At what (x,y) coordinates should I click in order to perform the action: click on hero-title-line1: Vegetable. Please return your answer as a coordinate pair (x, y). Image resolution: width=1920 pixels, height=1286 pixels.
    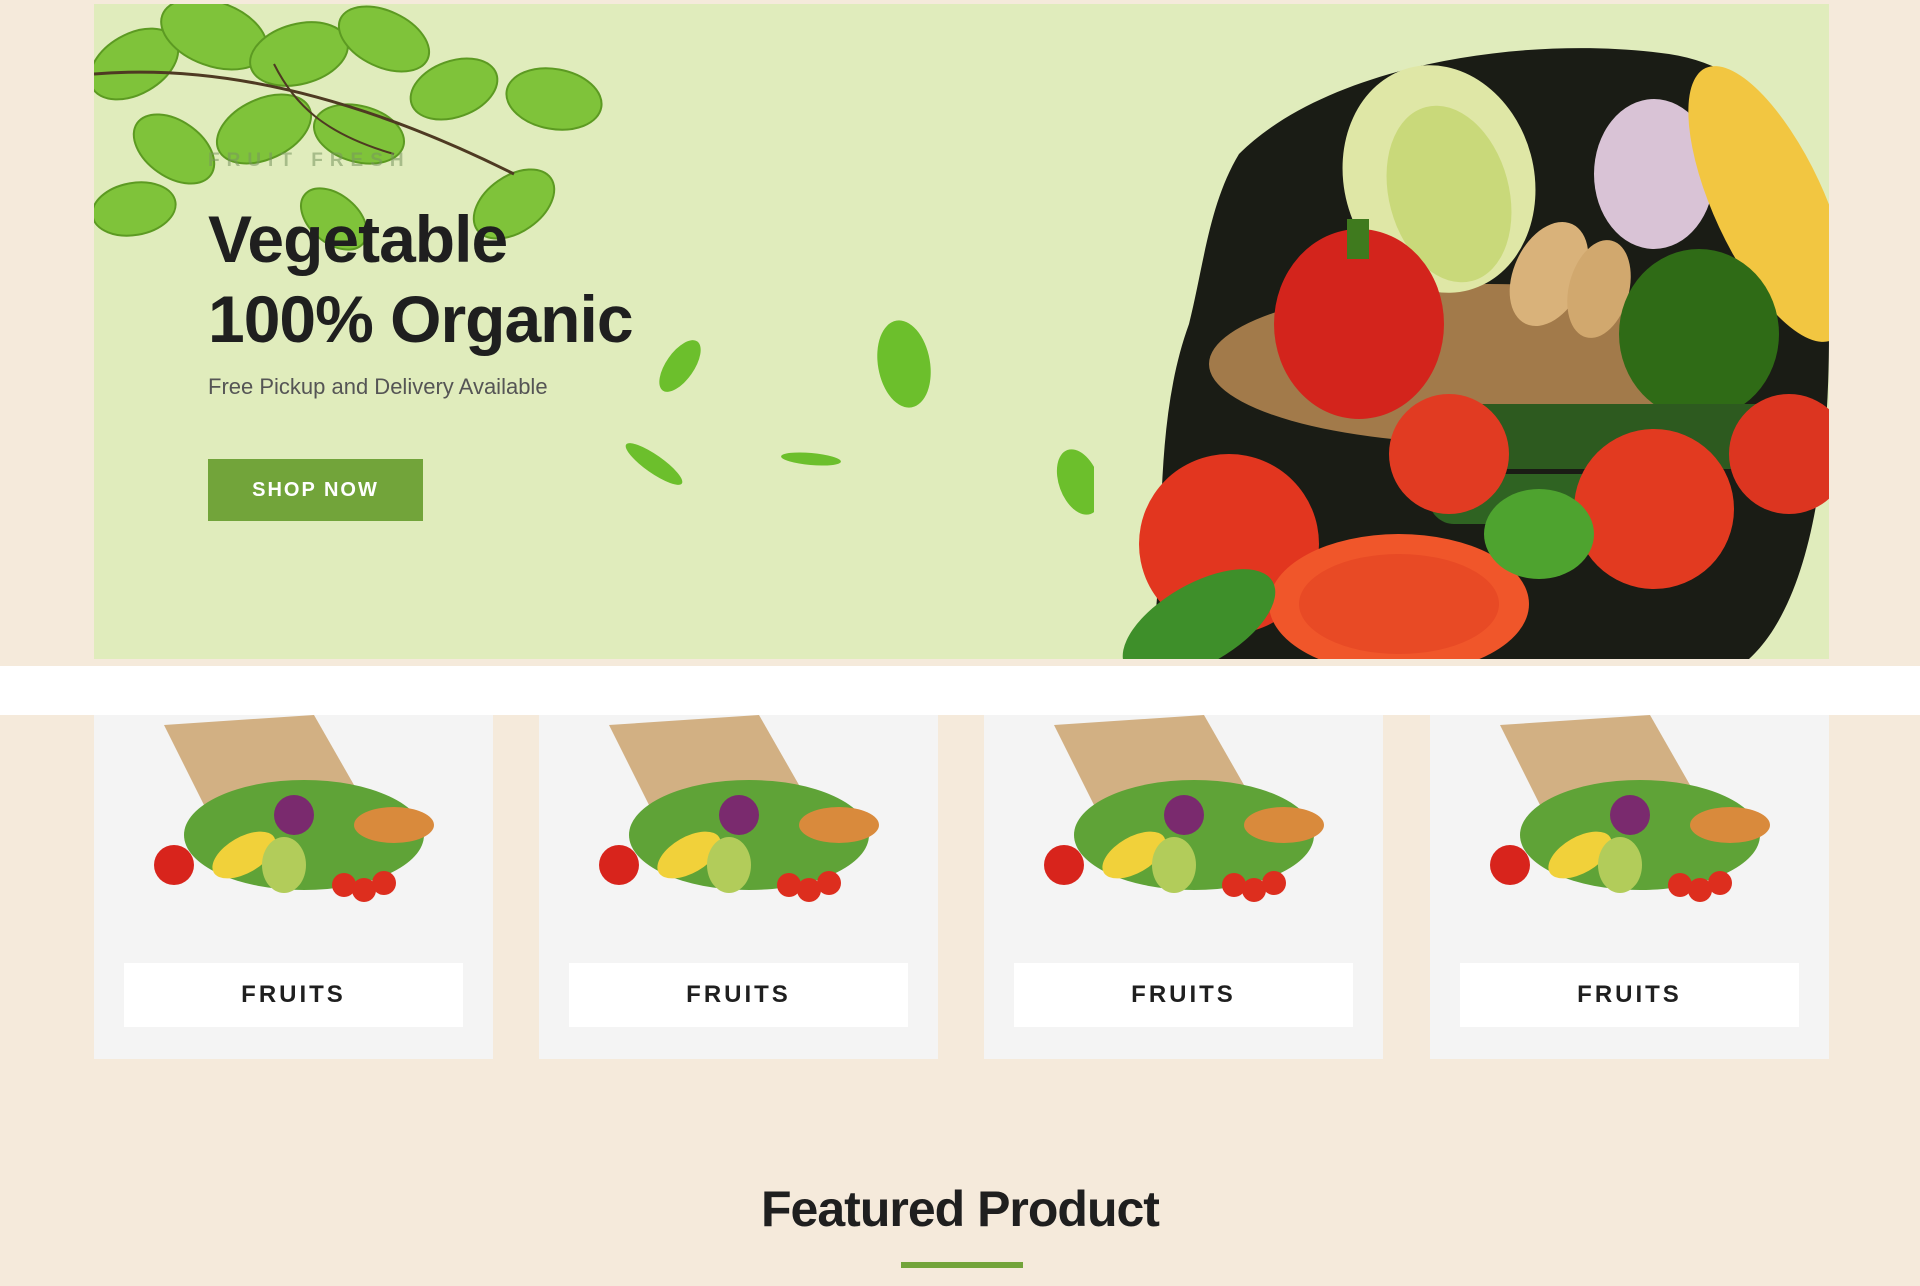
    Looking at the image, I should click on (358, 239).